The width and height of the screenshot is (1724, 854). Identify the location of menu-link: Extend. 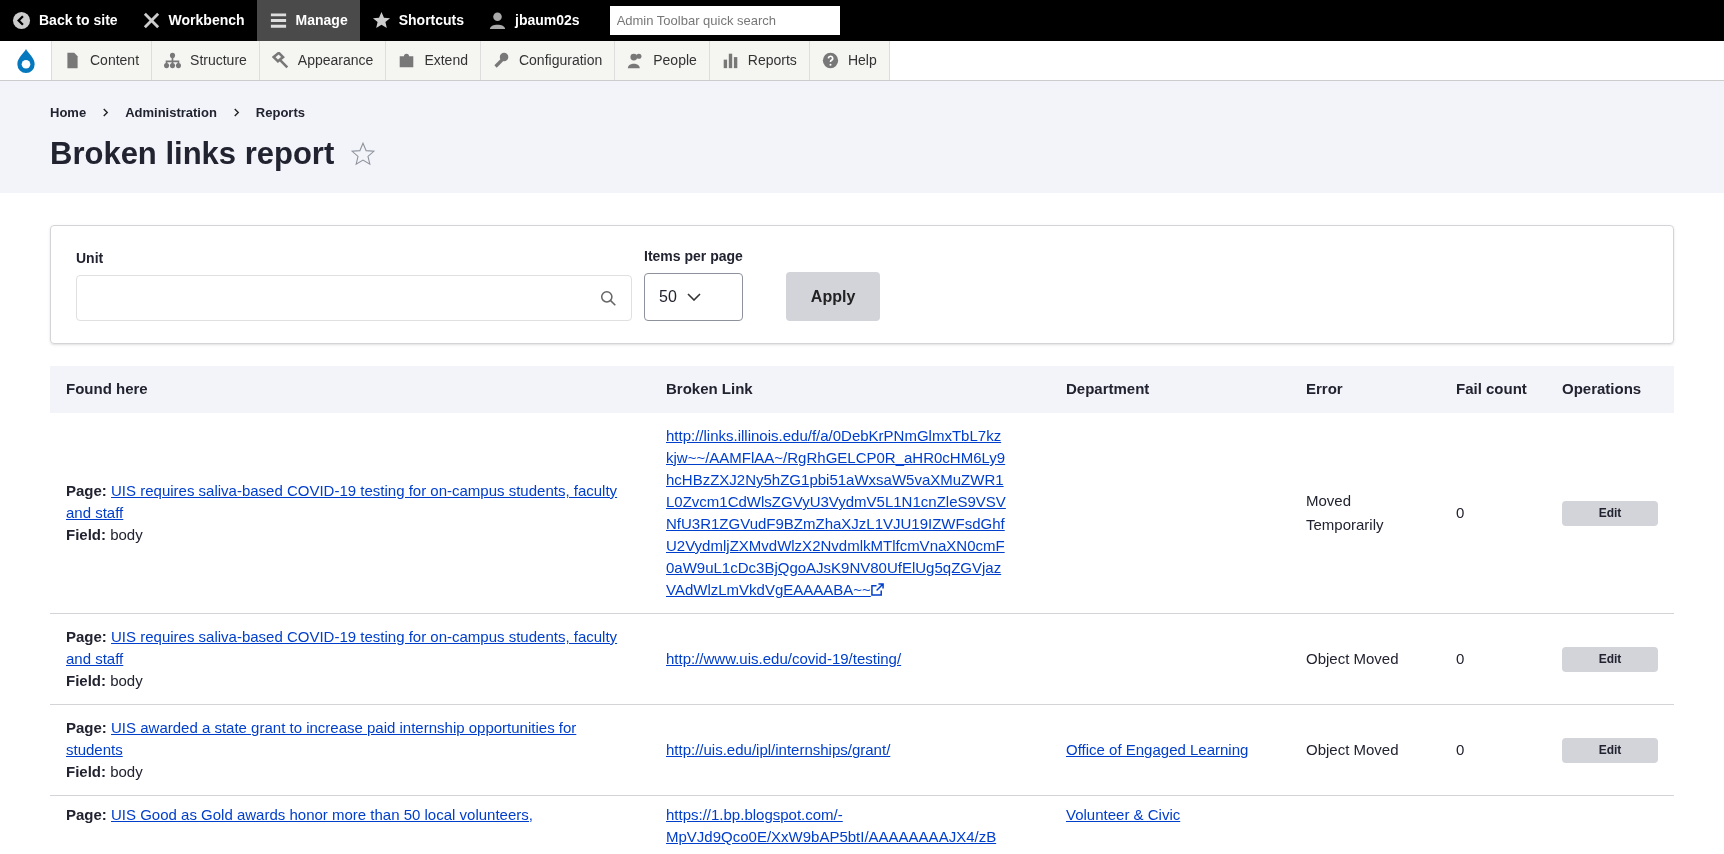
(433, 60).